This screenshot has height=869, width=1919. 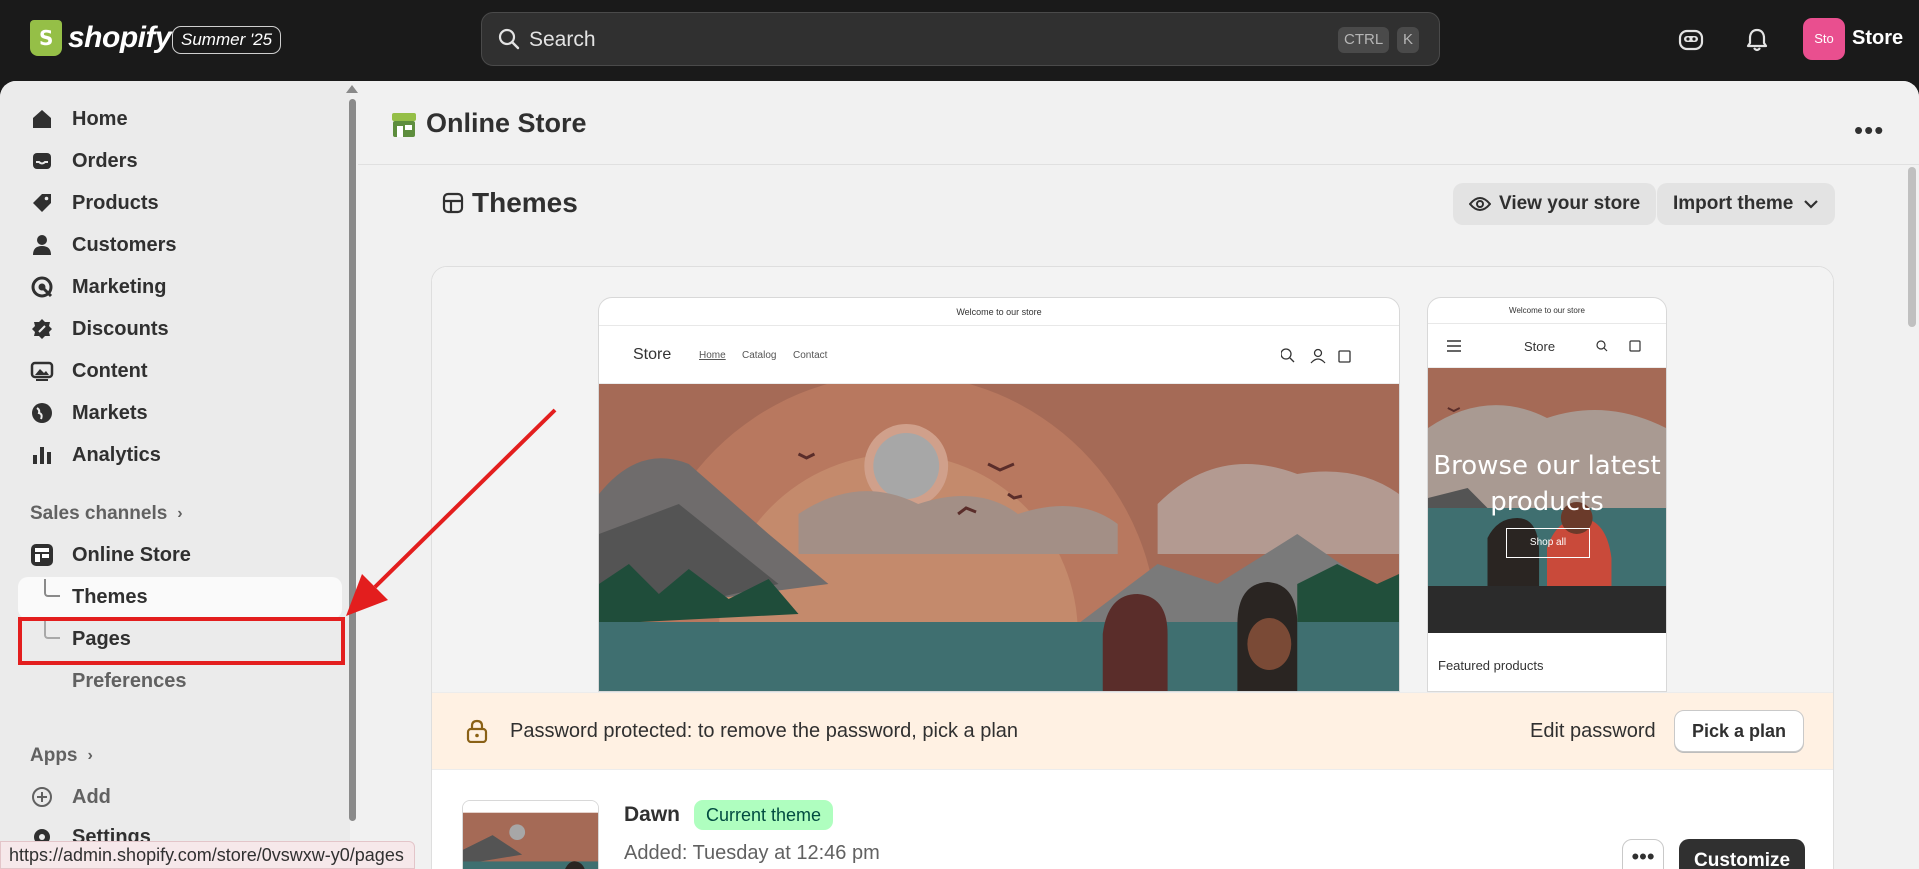 I want to click on mobile-featured-products: Featured products, so click(x=1491, y=665).